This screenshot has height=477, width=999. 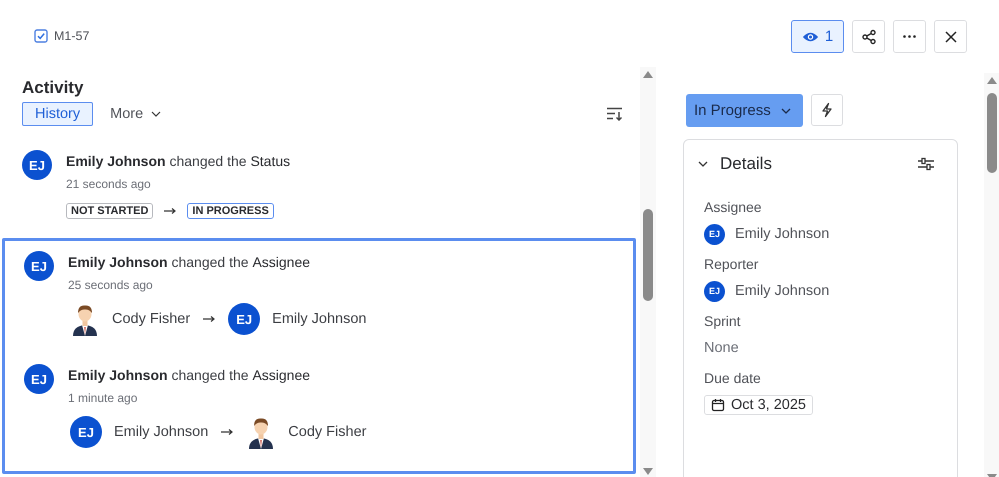 What do you see at coordinates (109, 184) in the screenshot?
I see `timestamp: 21 seconds ago` at bounding box center [109, 184].